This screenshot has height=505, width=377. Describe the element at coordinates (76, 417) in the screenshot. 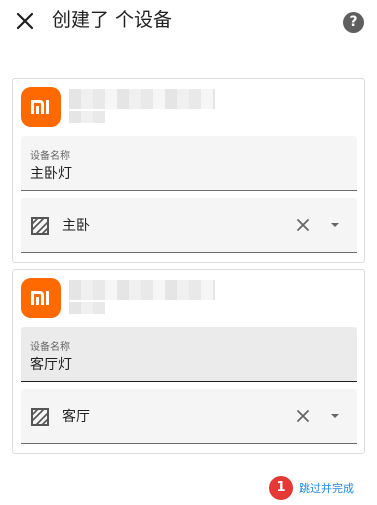

I see `area-value: 客厅` at that location.